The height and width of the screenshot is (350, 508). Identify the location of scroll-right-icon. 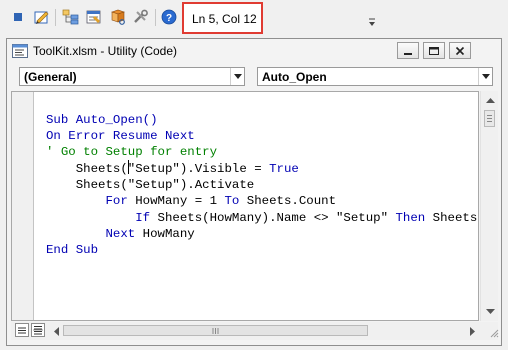
(472, 331).